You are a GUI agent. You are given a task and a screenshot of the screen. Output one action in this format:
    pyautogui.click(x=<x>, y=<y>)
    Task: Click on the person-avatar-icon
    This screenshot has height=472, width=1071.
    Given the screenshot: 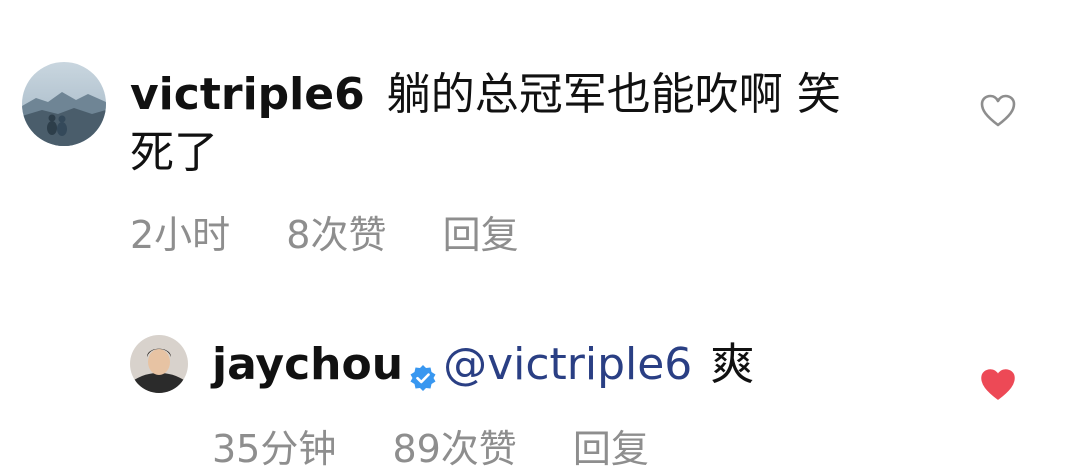 What is the action you would take?
    pyautogui.click(x=159, y=364)
    